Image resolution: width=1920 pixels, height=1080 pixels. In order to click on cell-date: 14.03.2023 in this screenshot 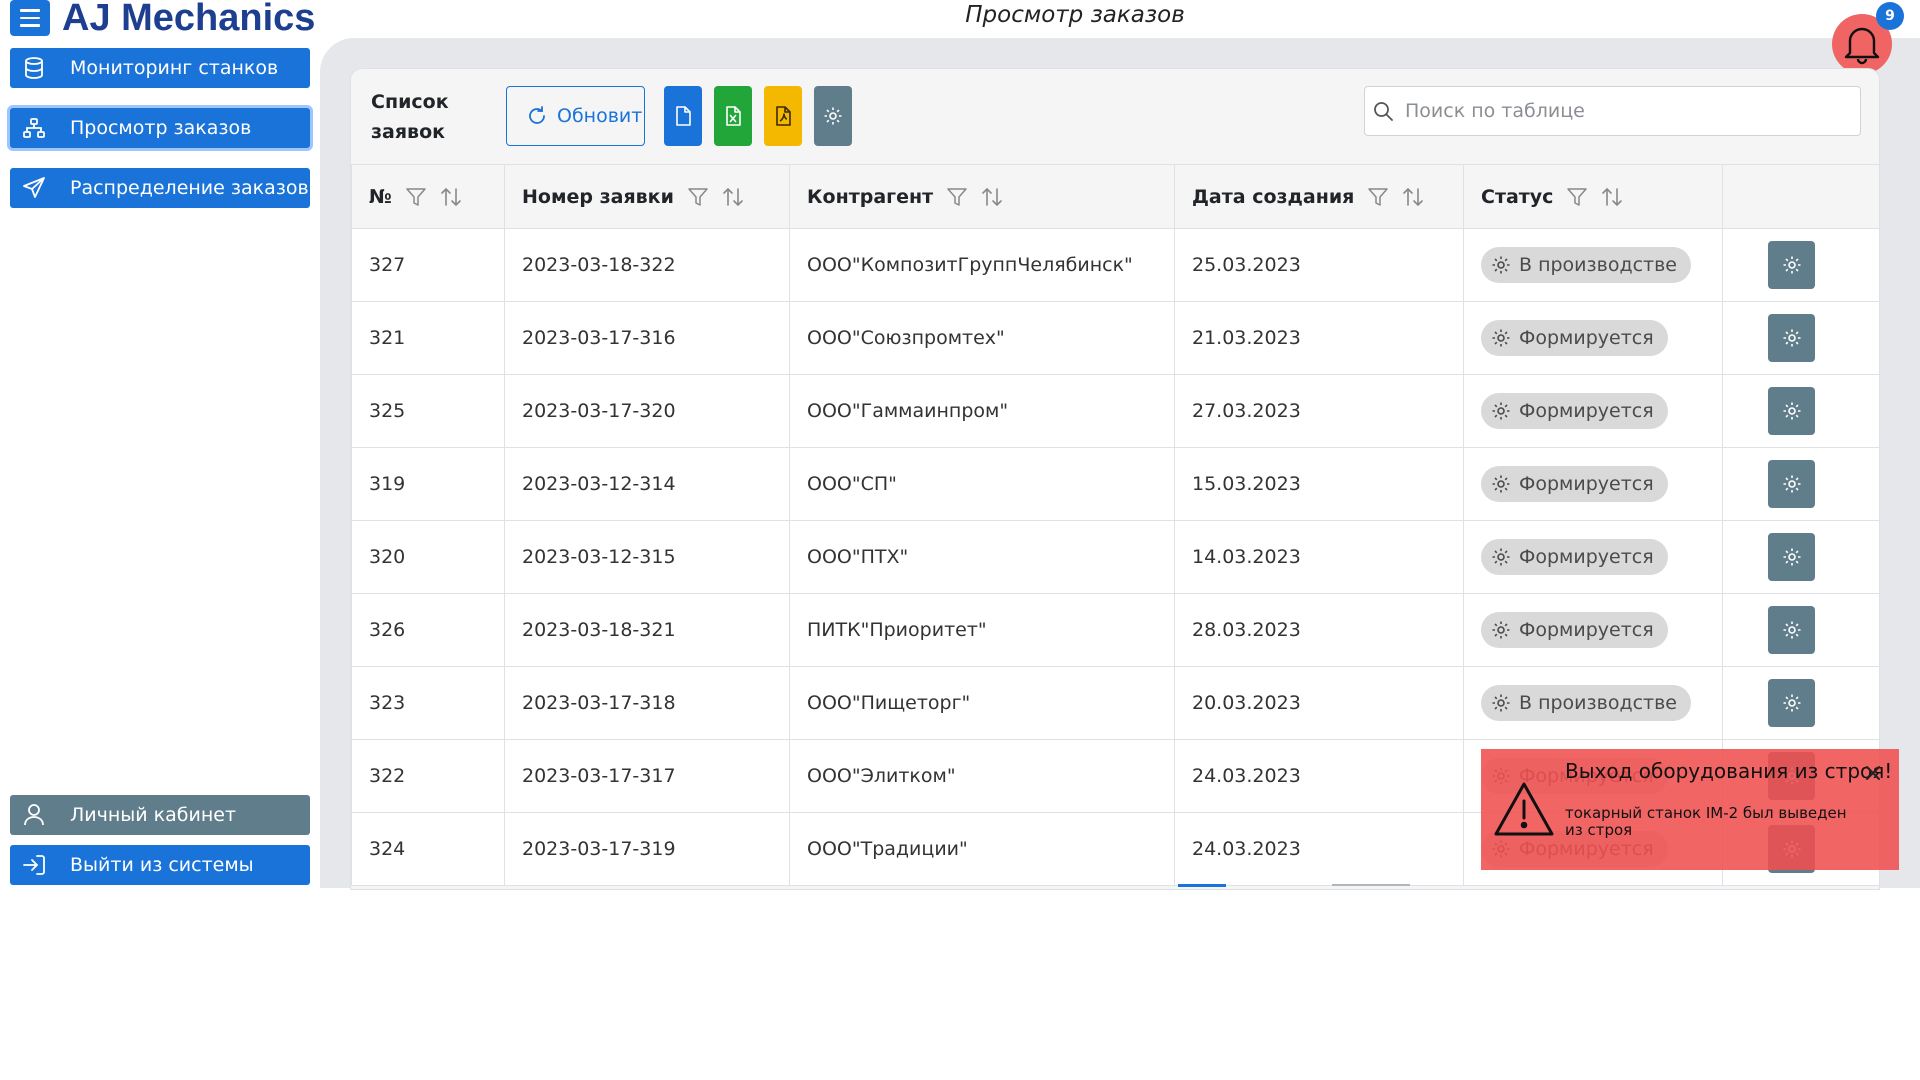, I will do `click(1319, 557)`.